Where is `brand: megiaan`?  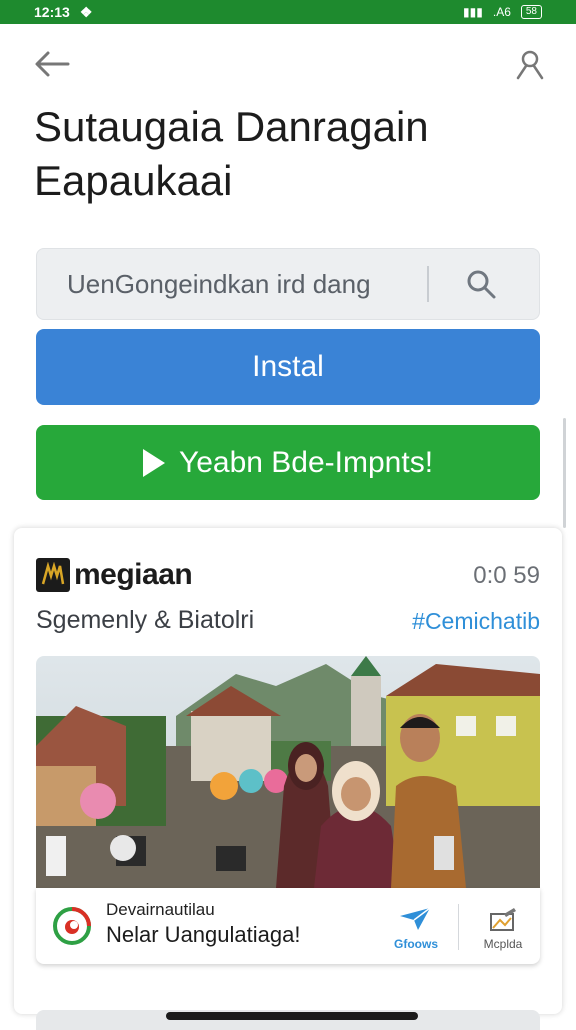 brand: megiaan is located at coordinates (114, 575).